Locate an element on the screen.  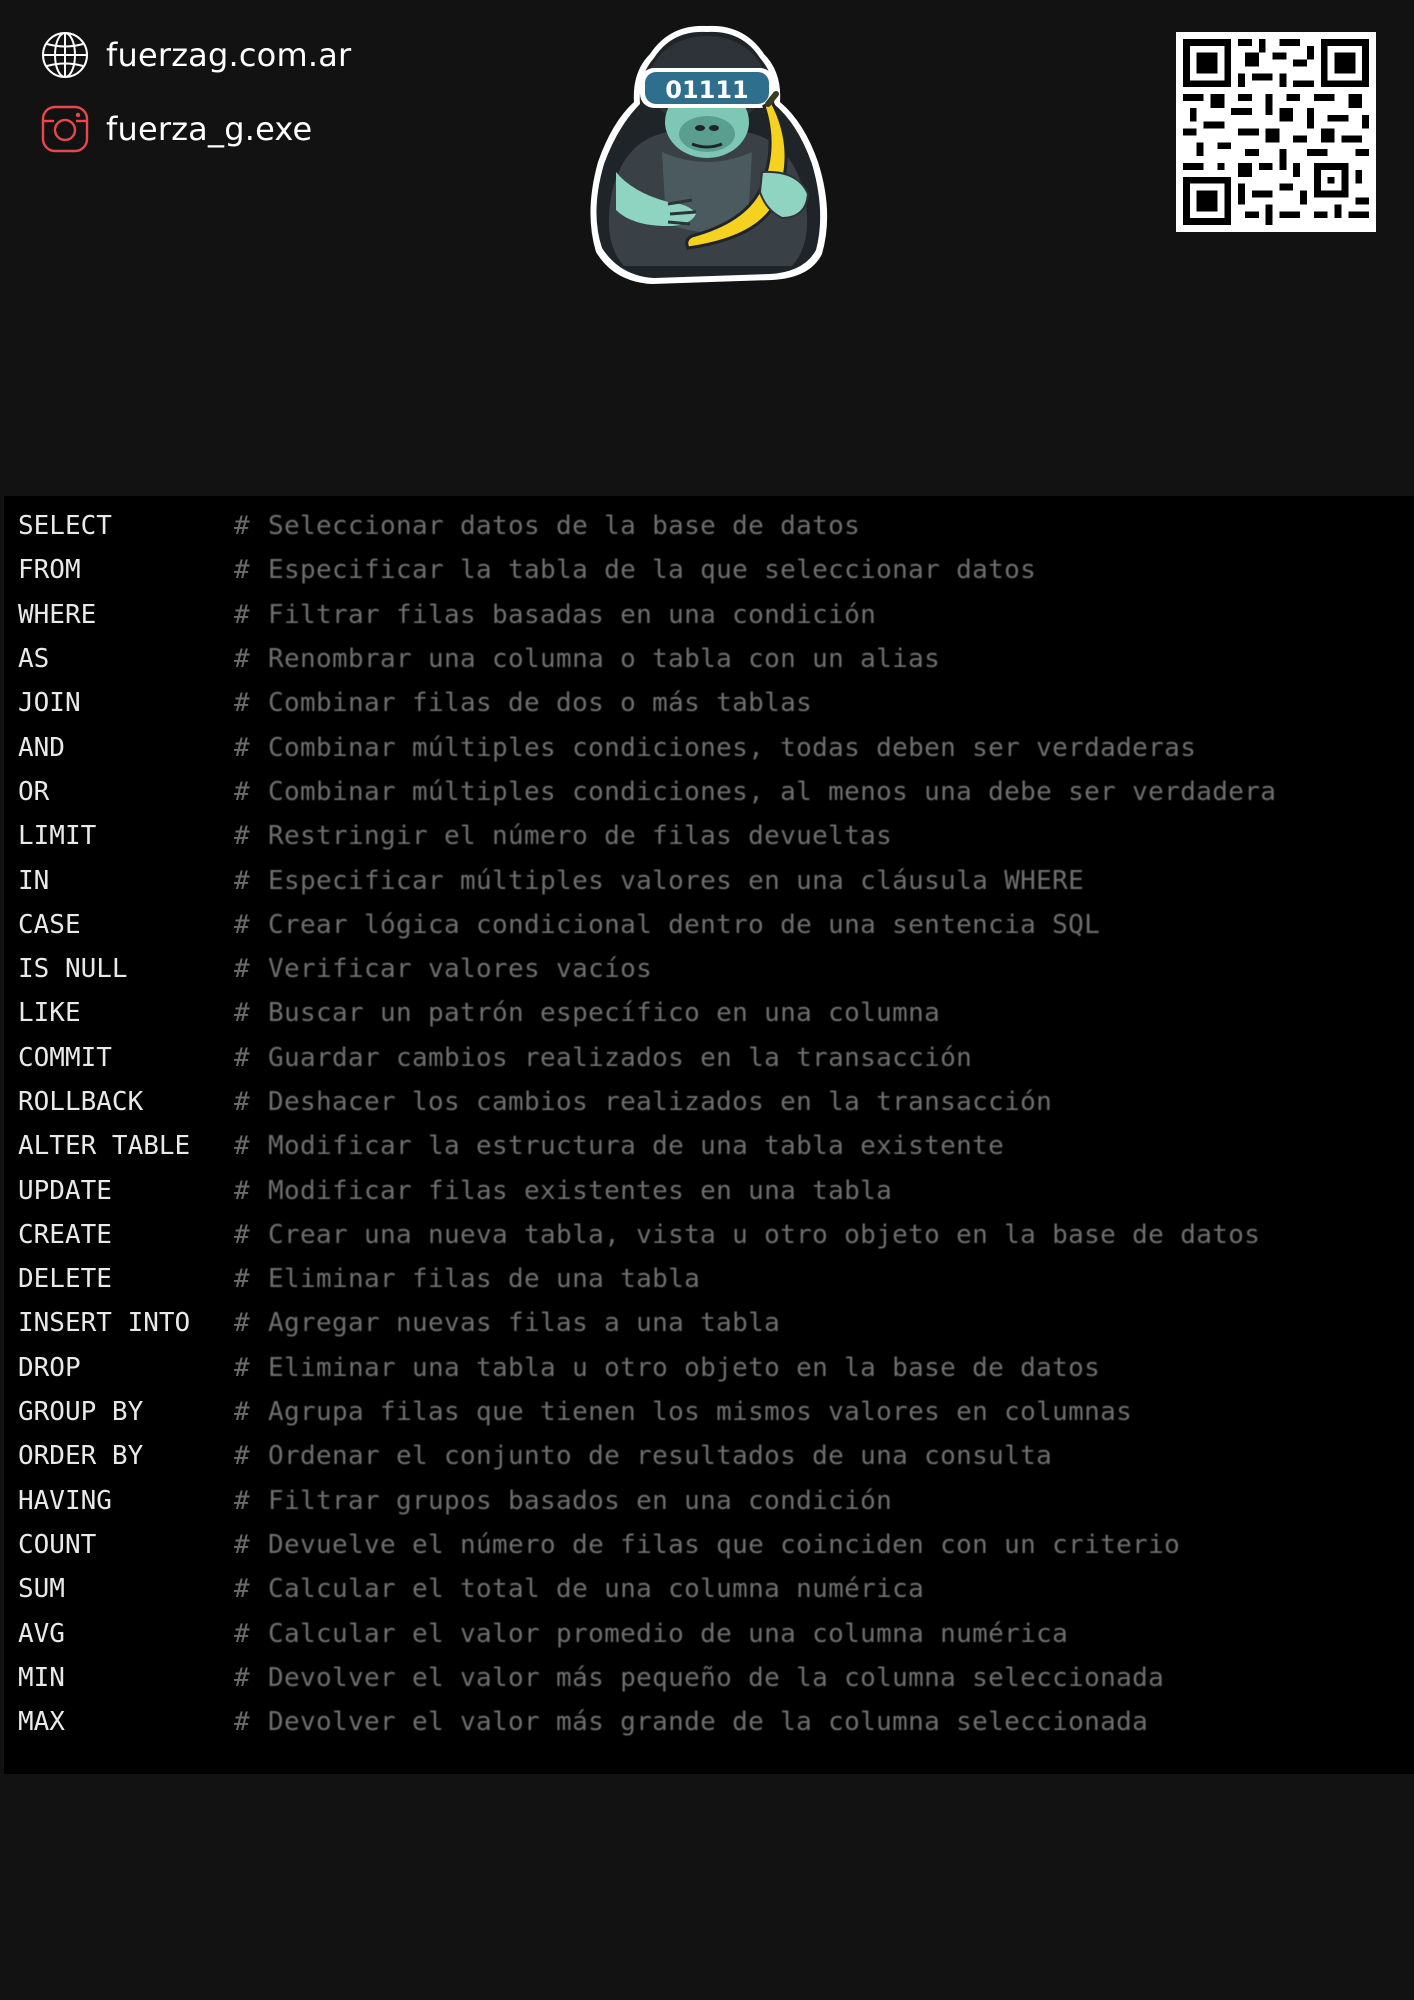
sql-keyword: SELECT is located at coordinates (65, 526).